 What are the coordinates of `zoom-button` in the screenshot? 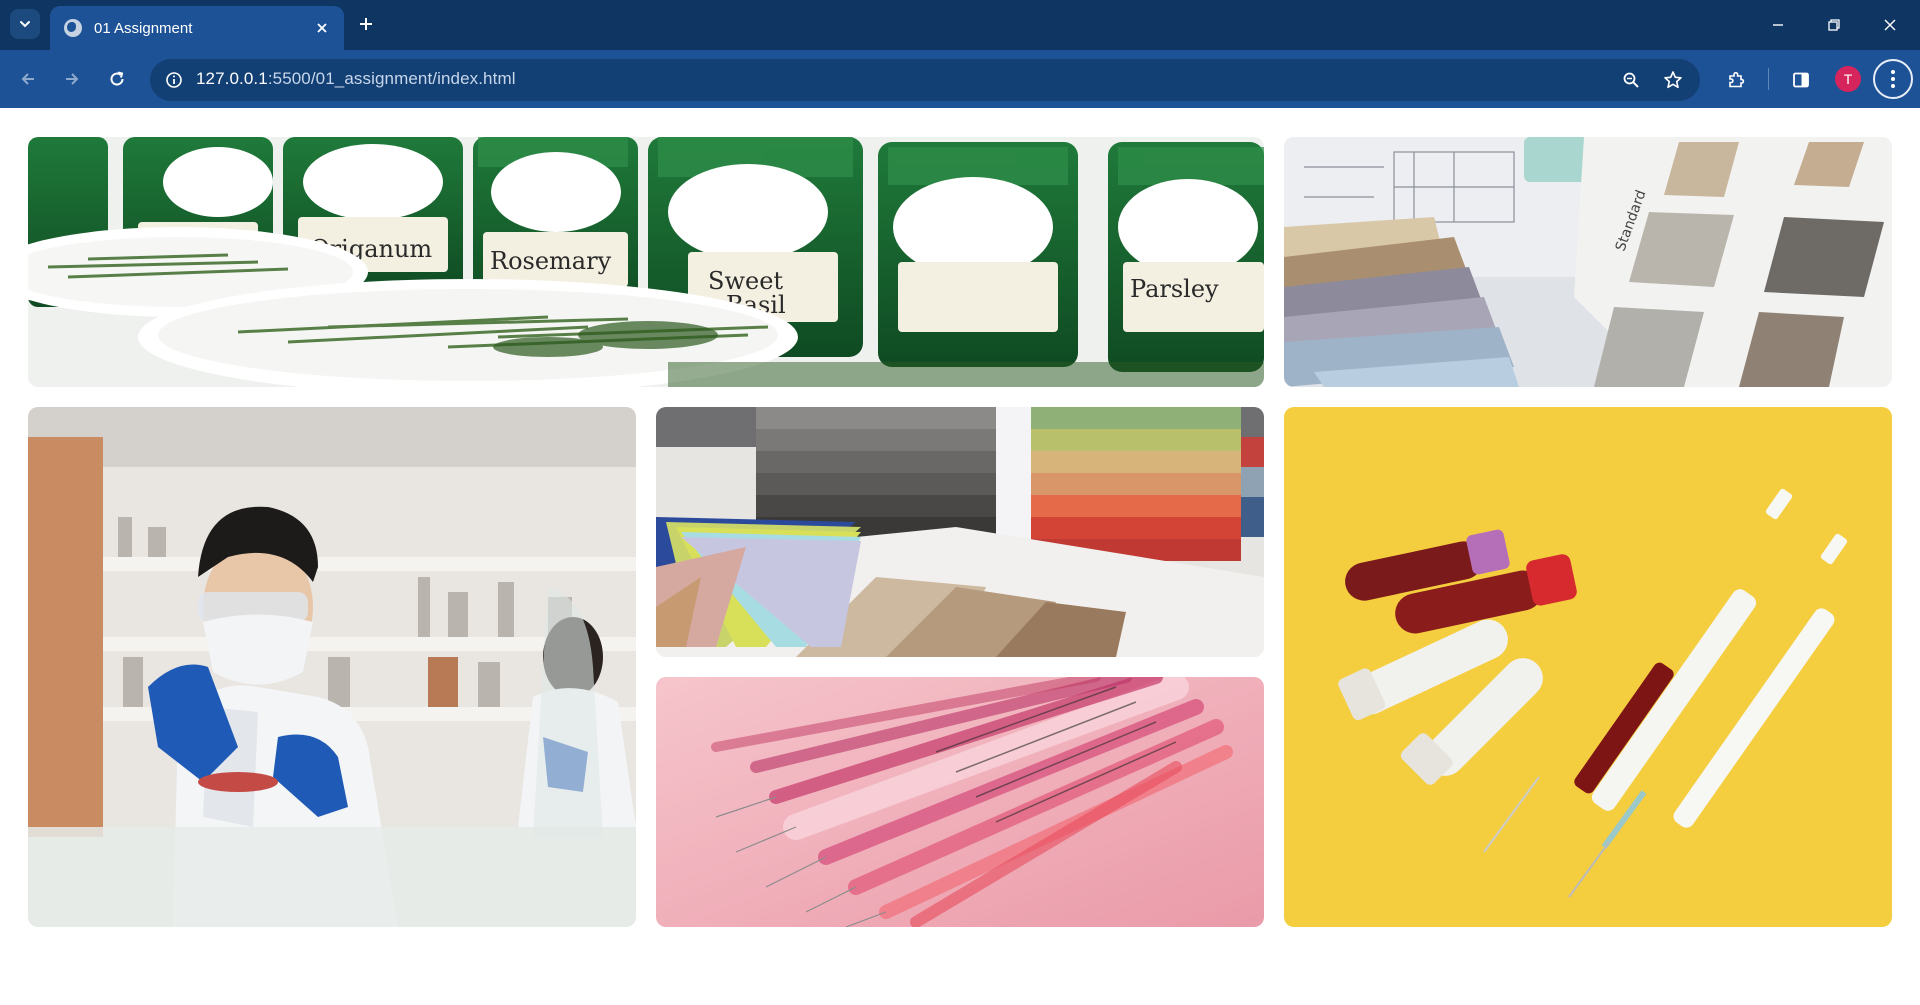 It's located at (1631, 80).